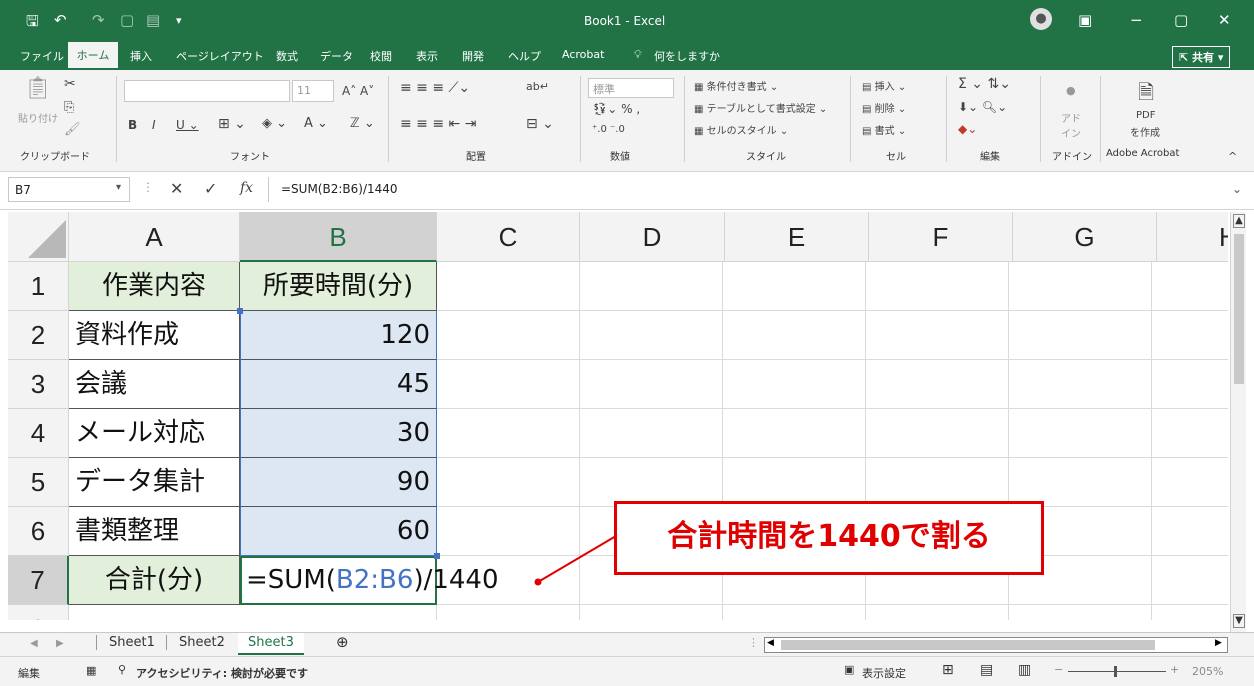 The height and width of the screenshot is (686, 1254). What do you see at coordinates (1232, 156) in the screenshot?
I see `collapse-ribbon-icon: ^` at bounding box center [1232, 156].